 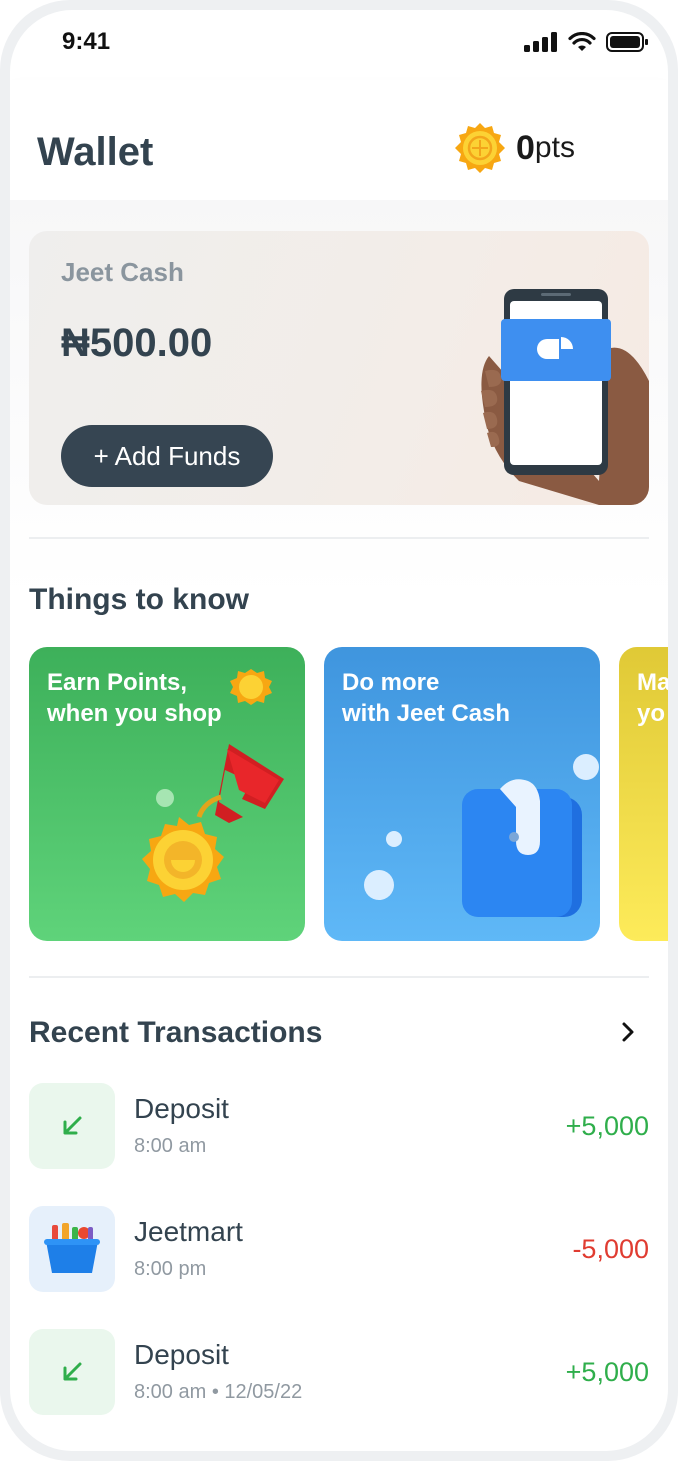 I want to click on chevron-right-icon, so click(x=628, y=1032).